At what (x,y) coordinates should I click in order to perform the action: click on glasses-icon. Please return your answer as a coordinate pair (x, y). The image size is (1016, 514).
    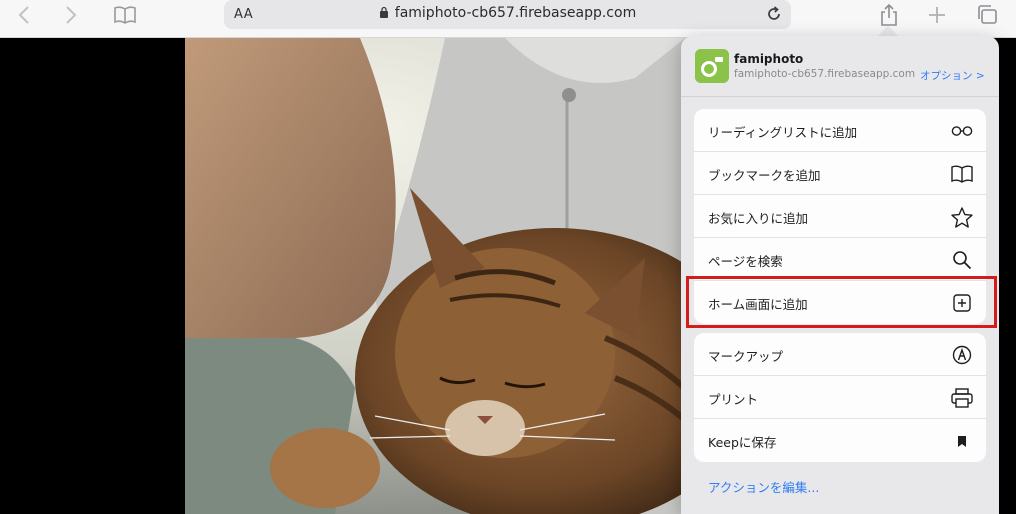
    Looking at the image, I should click on (962, 131).